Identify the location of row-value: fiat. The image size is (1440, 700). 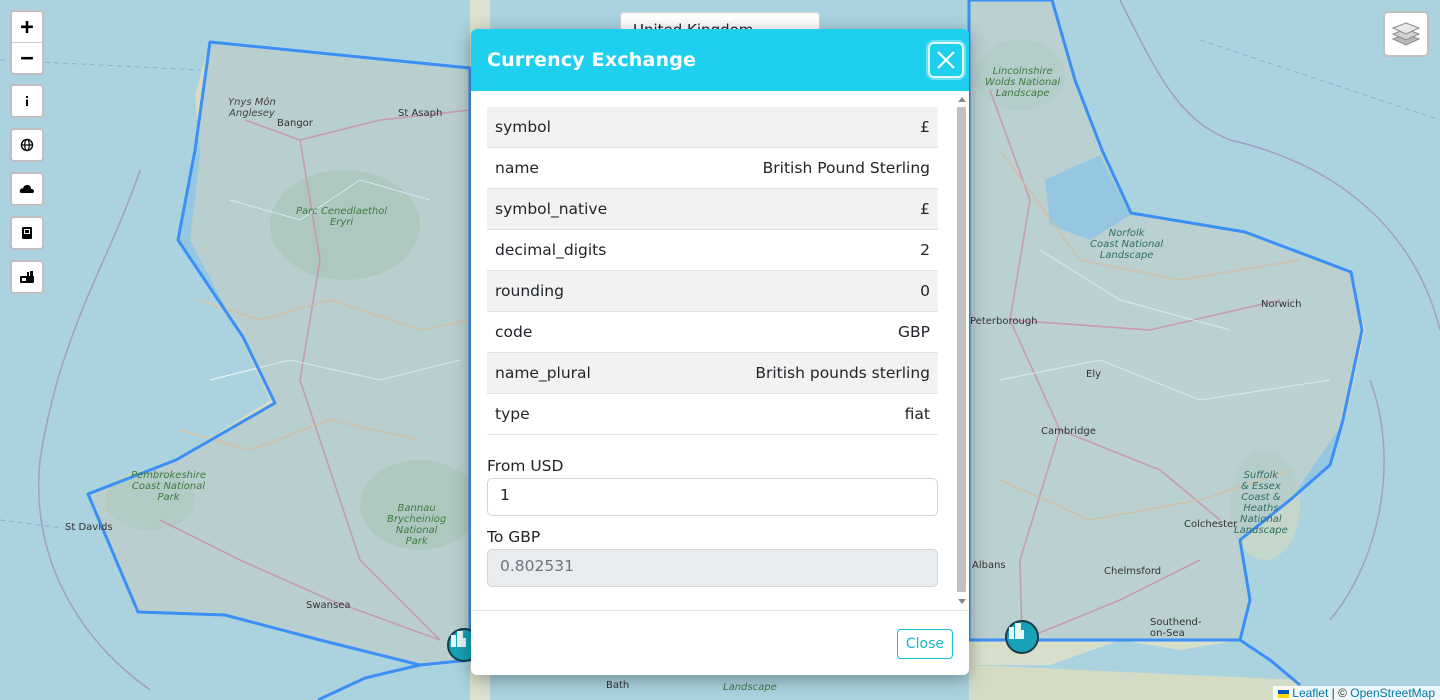
(803, 414).